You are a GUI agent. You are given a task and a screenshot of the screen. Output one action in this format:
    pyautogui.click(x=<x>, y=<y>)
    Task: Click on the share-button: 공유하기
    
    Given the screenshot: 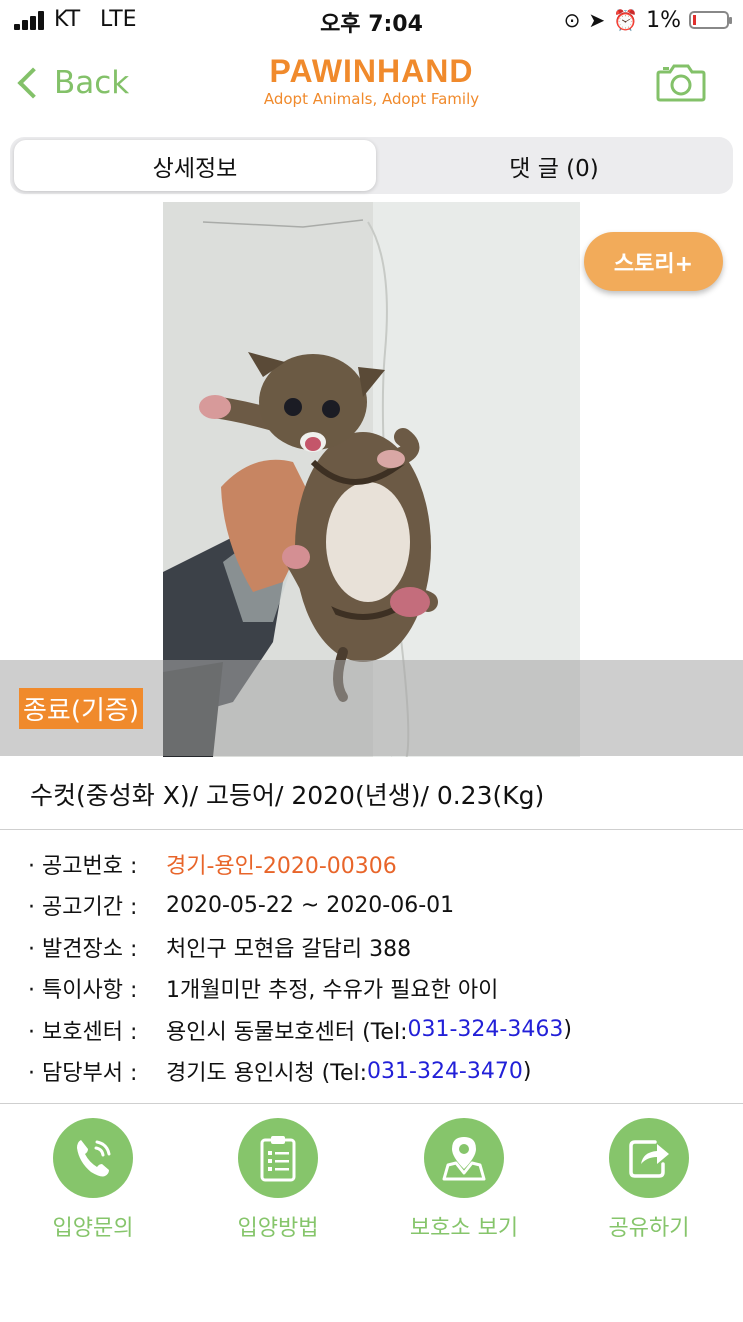 What is the action you would take?
    pyautogui.click(x=649, y=1180)
    